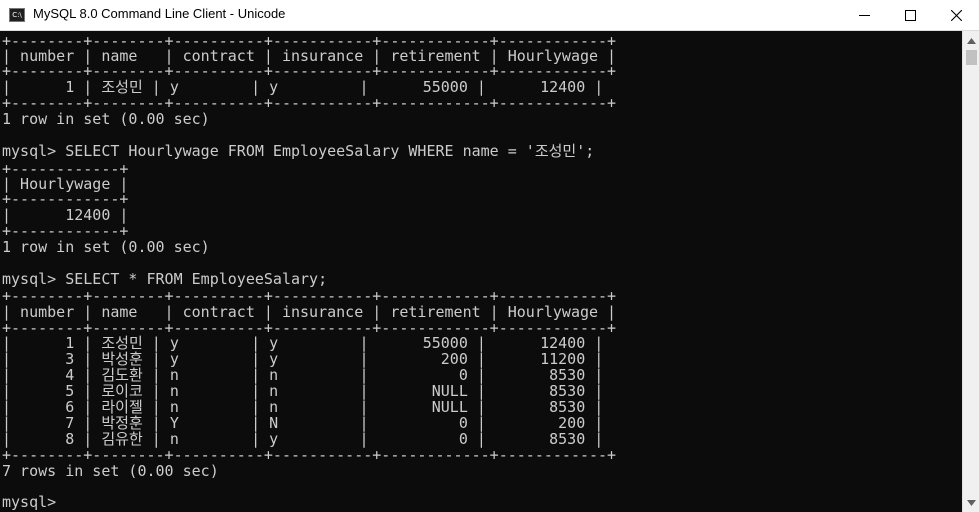  Describe the element at coordinates (17, 15) in the screenshot. I see `console-icon: C:\` at that location.